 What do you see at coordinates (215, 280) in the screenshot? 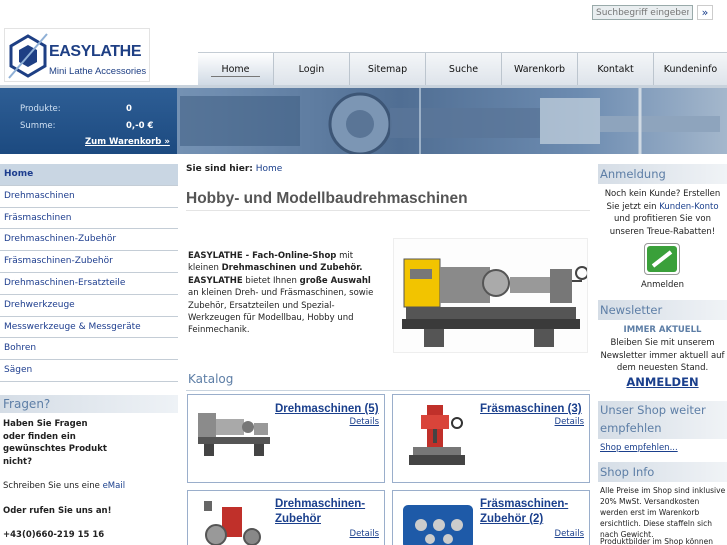
I see `intro-brand: EASYLATHE` at bounding box center [215, 280].